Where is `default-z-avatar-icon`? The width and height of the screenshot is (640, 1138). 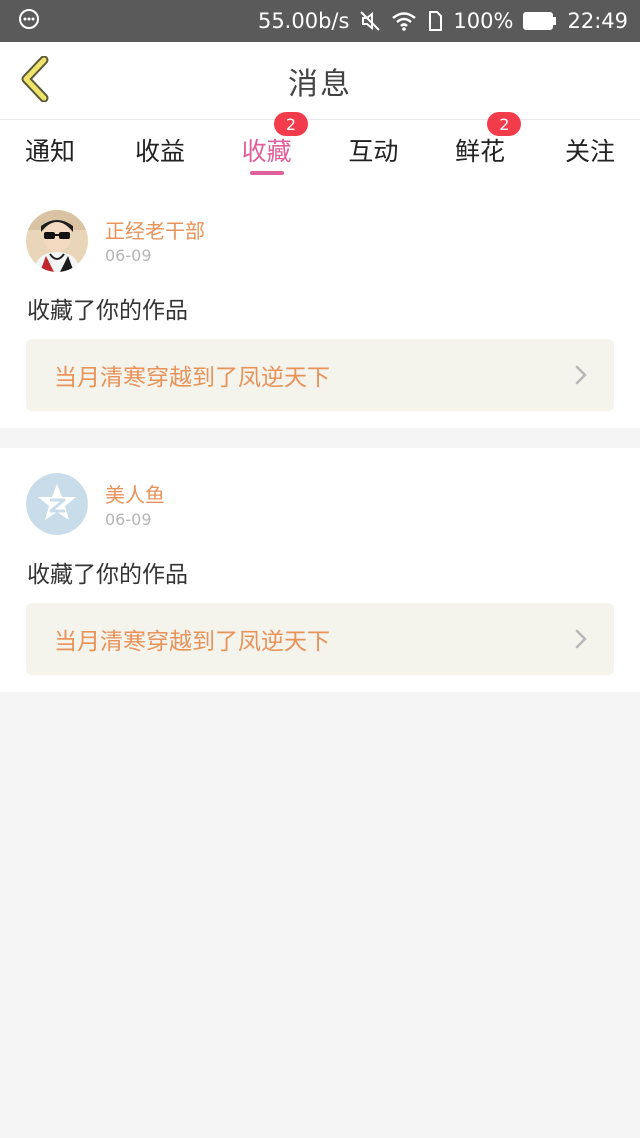
default-z-avatar-icon is located at coordinates (57, 504).